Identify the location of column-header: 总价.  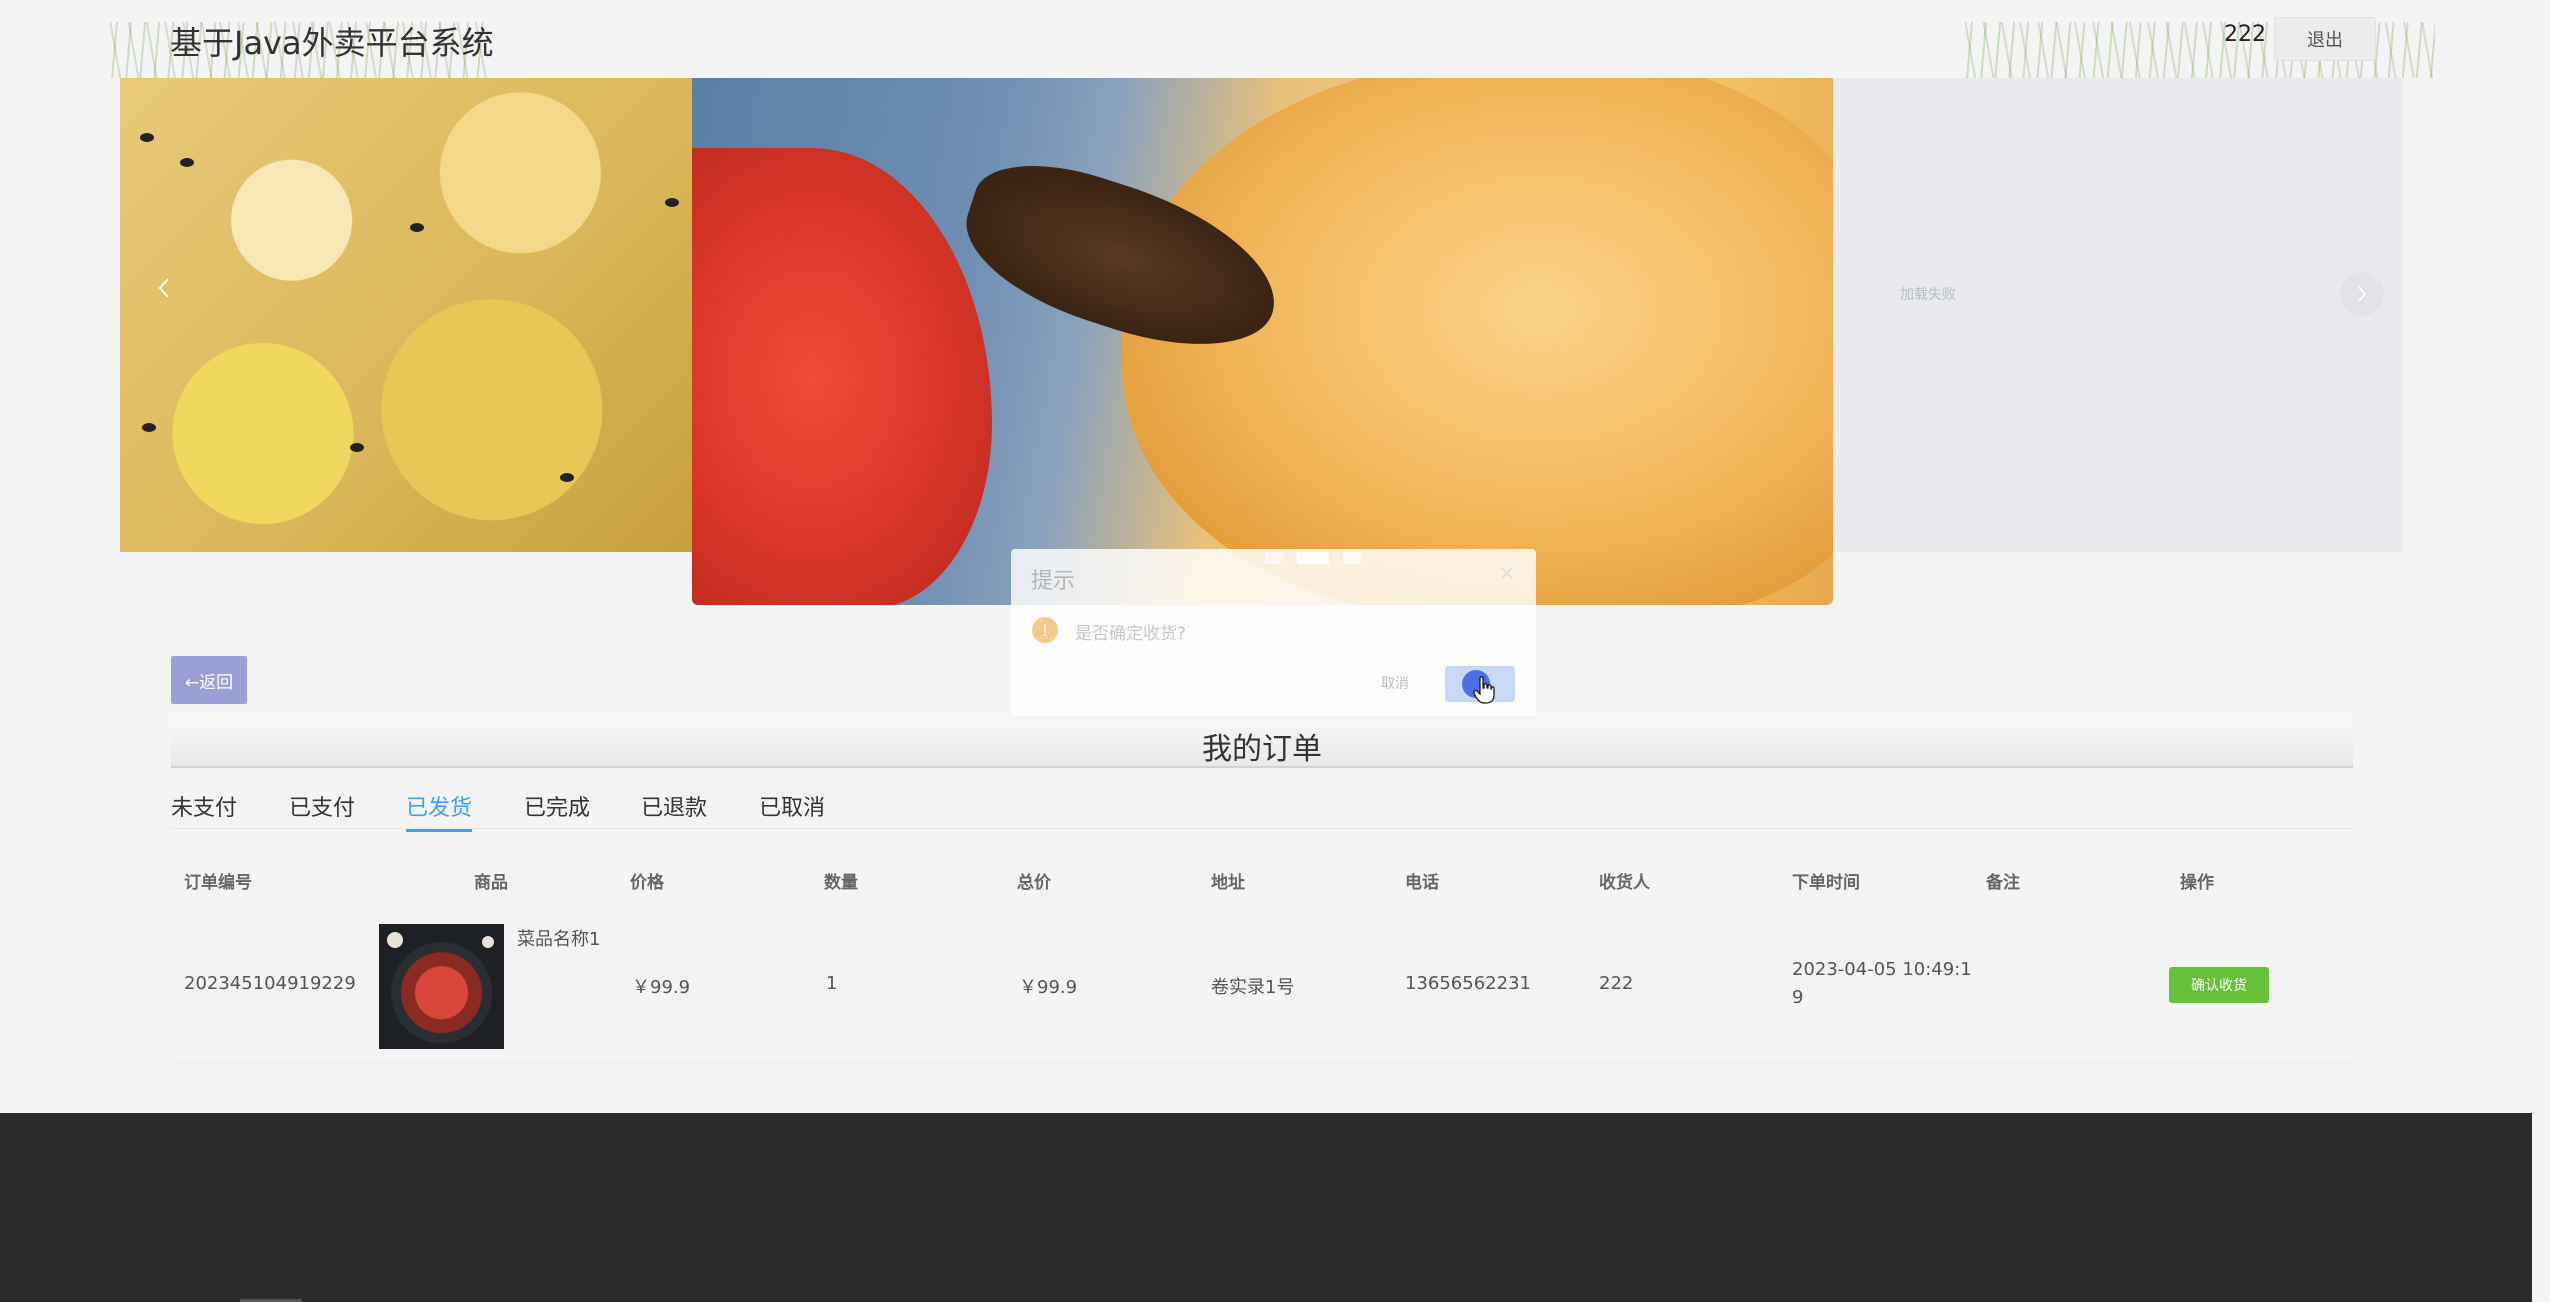
(1034, 883).